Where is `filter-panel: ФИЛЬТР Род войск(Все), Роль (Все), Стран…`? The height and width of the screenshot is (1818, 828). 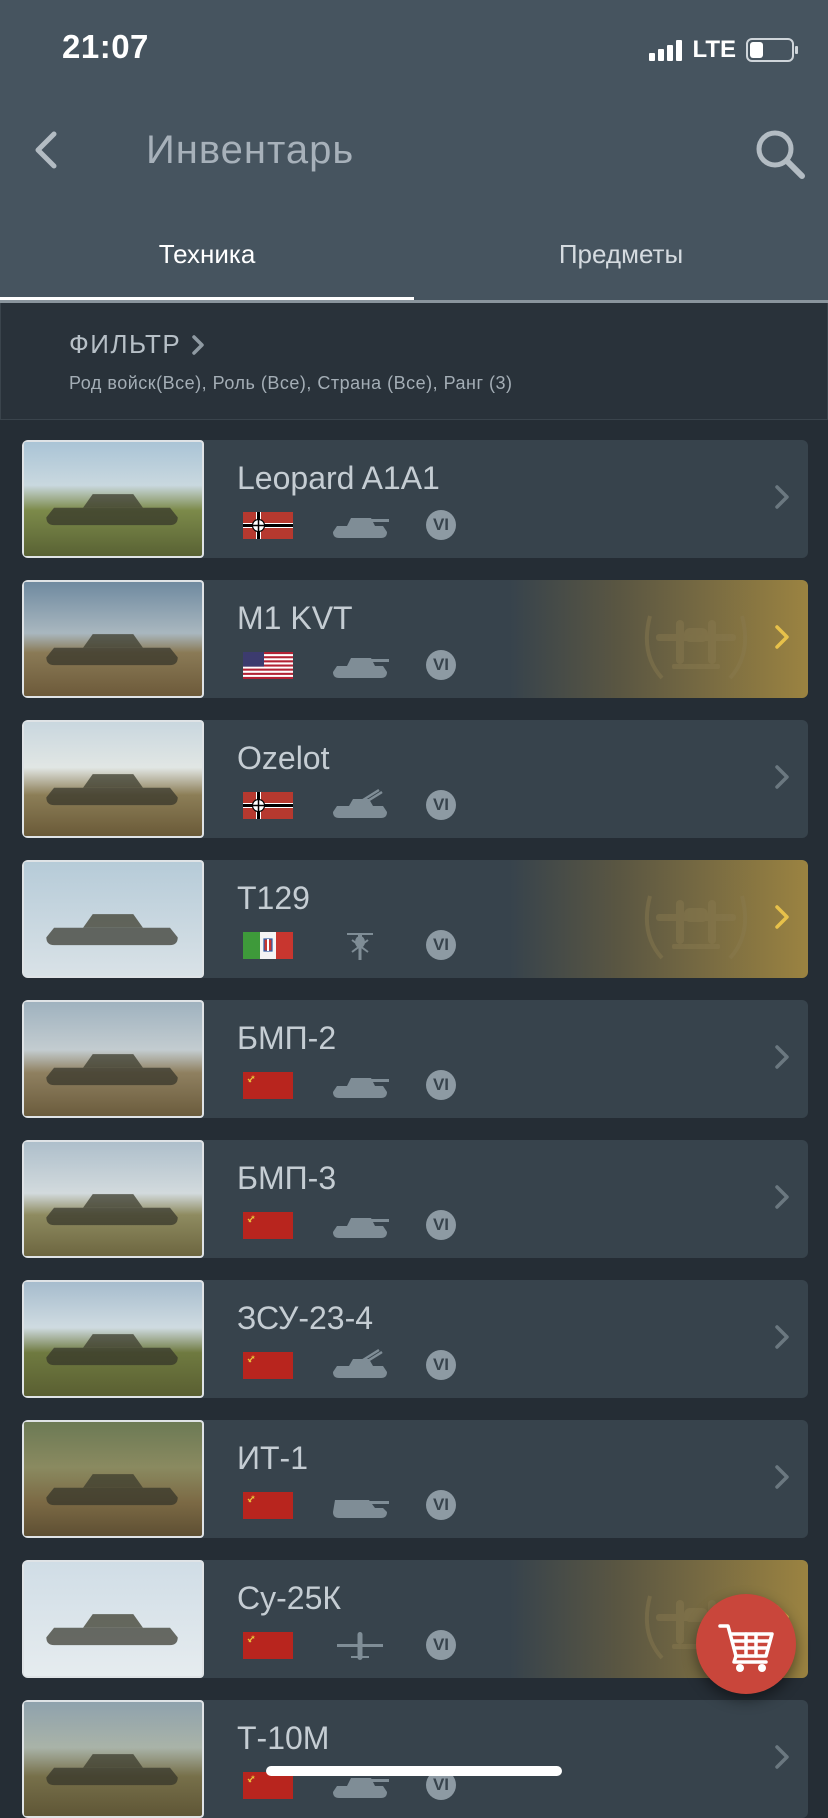 filter-panel: ФИЛЬТР Род войск(Все), Роль (Все), Стран… is located at coordinates (414, 361).